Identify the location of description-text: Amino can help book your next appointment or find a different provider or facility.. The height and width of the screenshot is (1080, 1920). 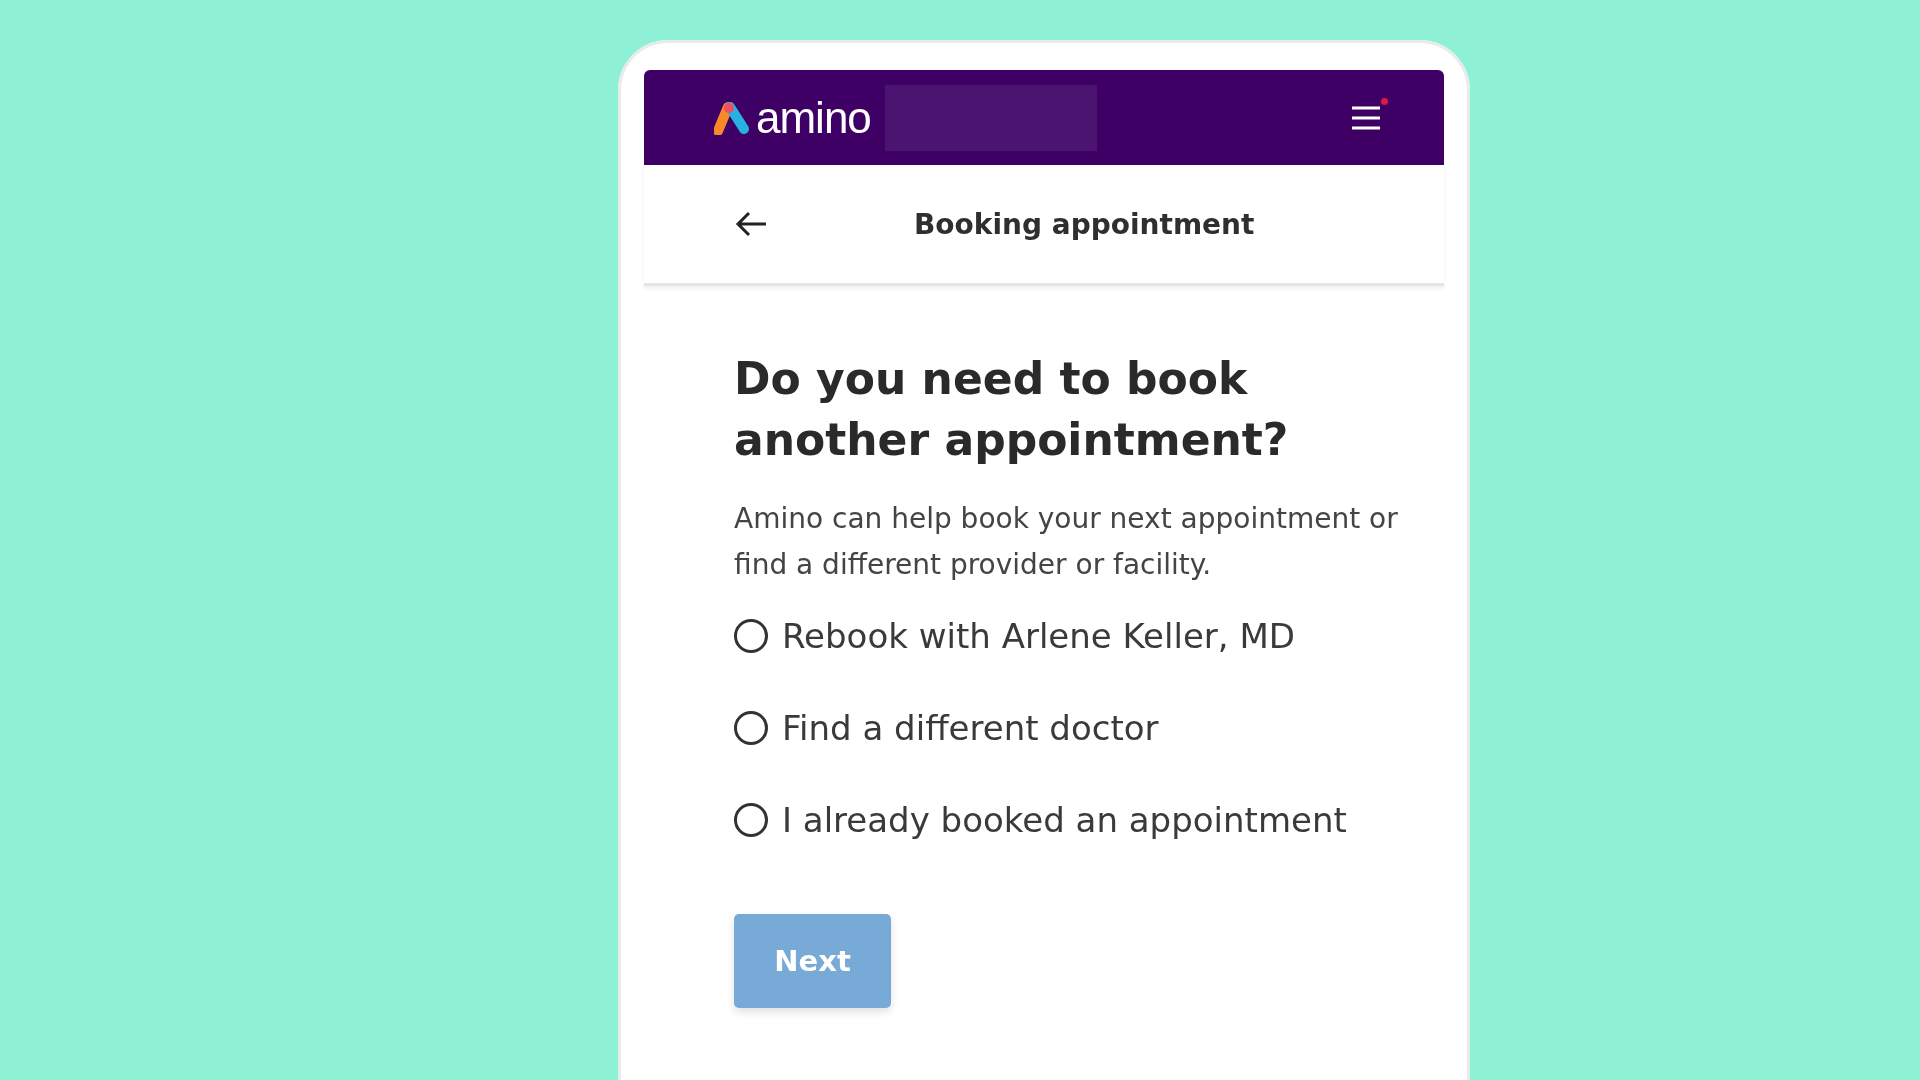
(1066, 542).